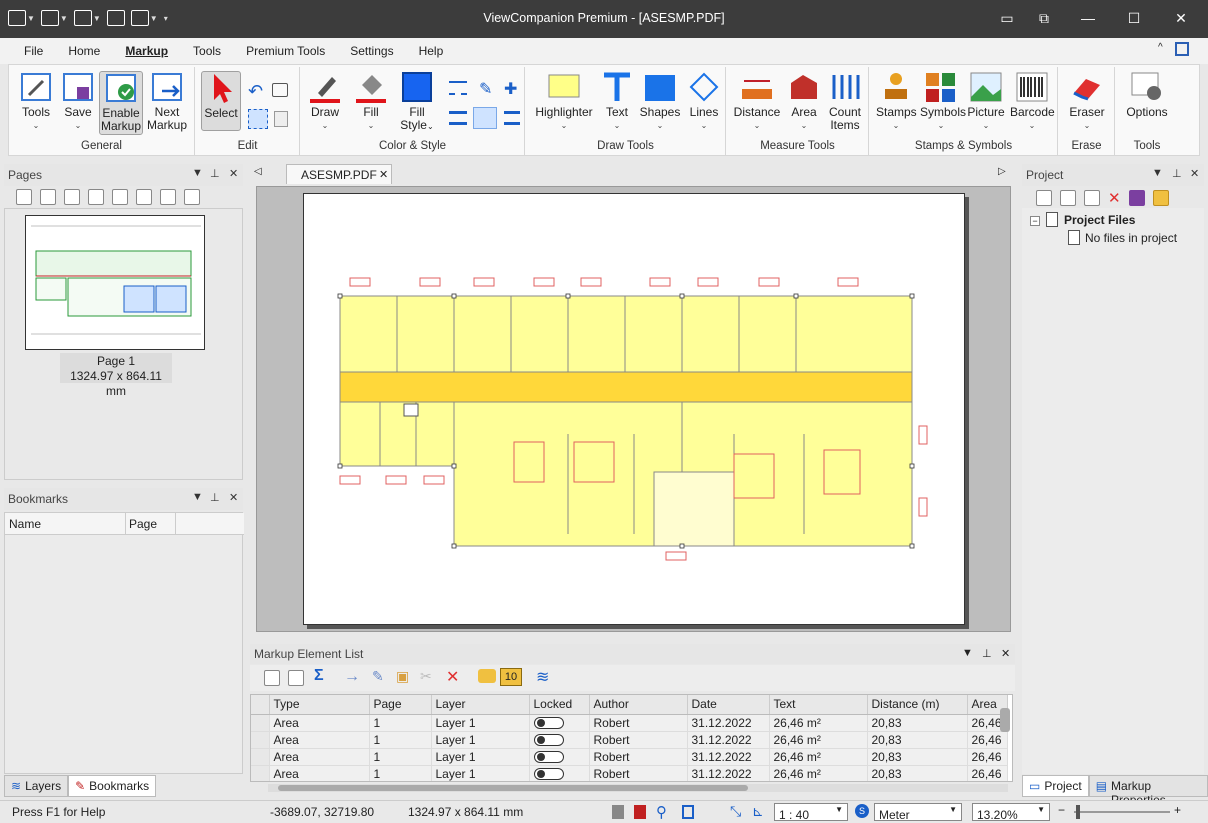 Image resolution: width=1208 pixels, height=823 pixels. What do you see at coordinates (804, 101) in the screenshot?
I see `area-button: Area ⌄` at bounding box center [804, 101].